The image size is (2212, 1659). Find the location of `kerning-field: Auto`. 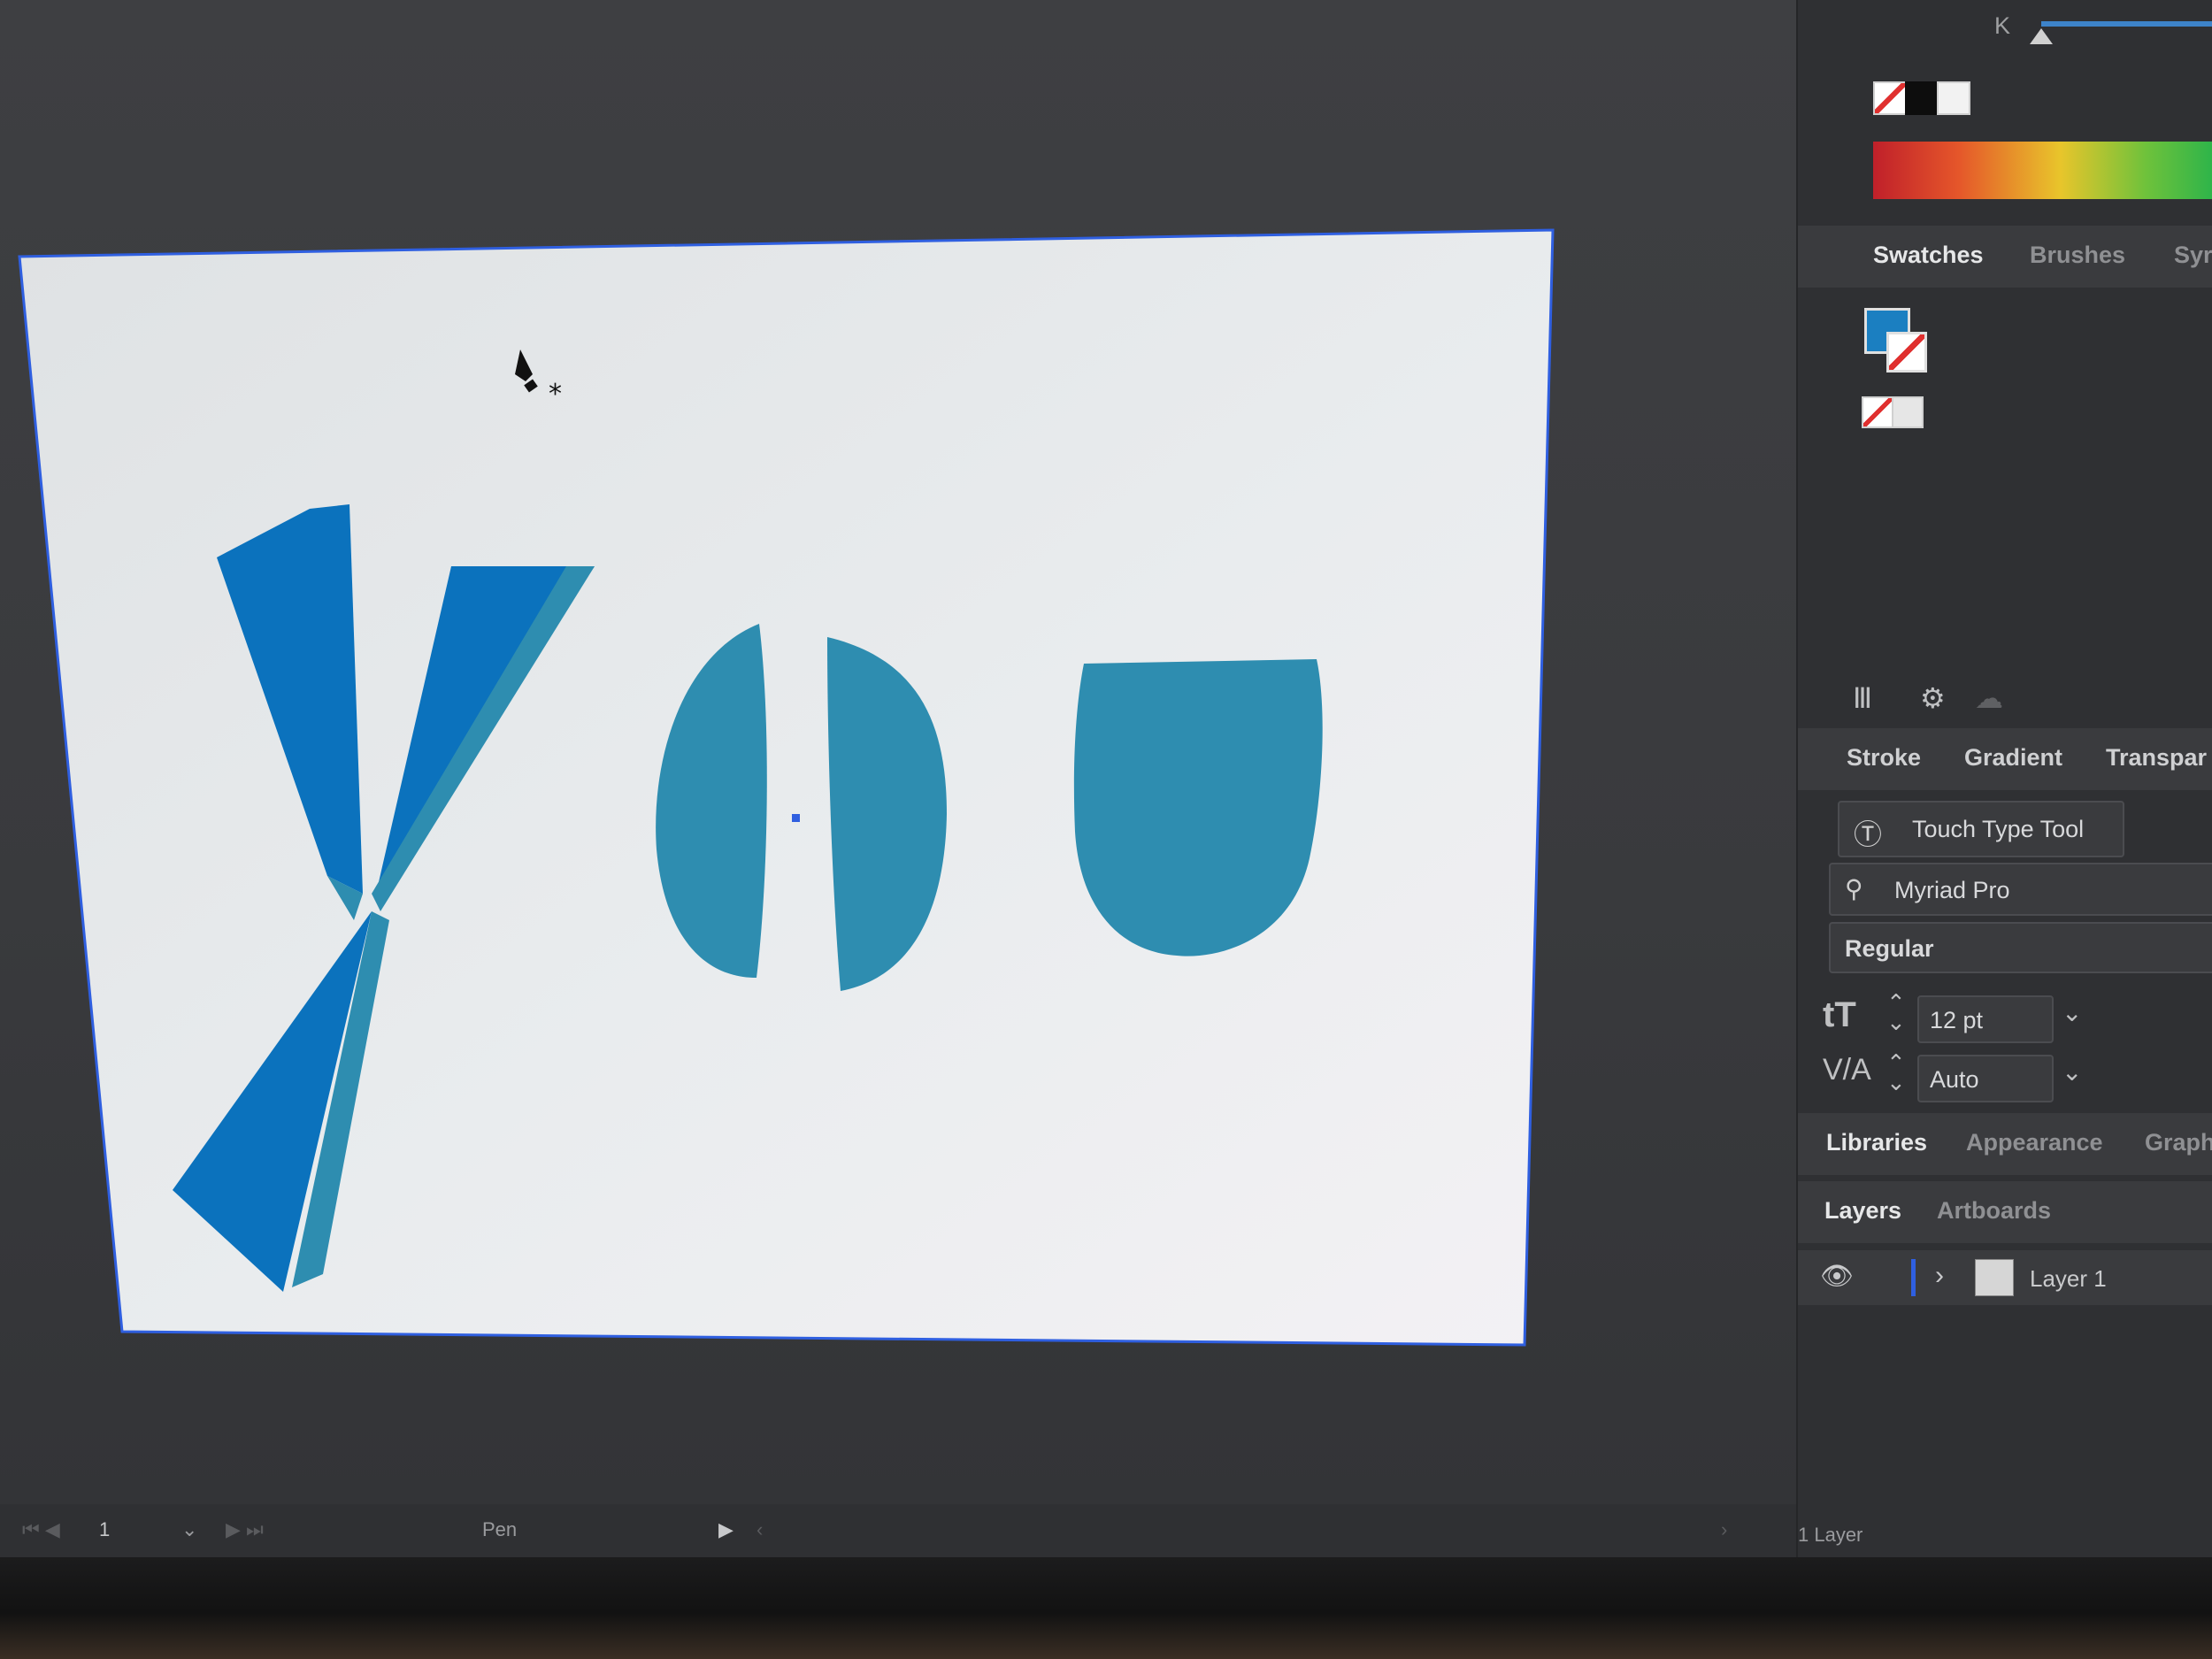

kerning-field: Auto is located at coordinates (1985, 1079).